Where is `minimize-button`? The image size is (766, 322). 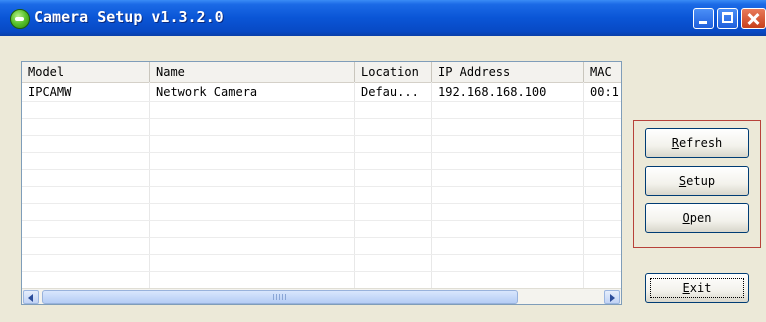
minimize-button is located at coordinates (703, 18).